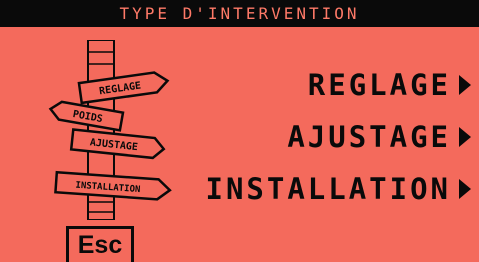 Image resolution: width=479 pixels, height=262 pixels. I want to click on esc-button-label: Esc, so click(100, 245).